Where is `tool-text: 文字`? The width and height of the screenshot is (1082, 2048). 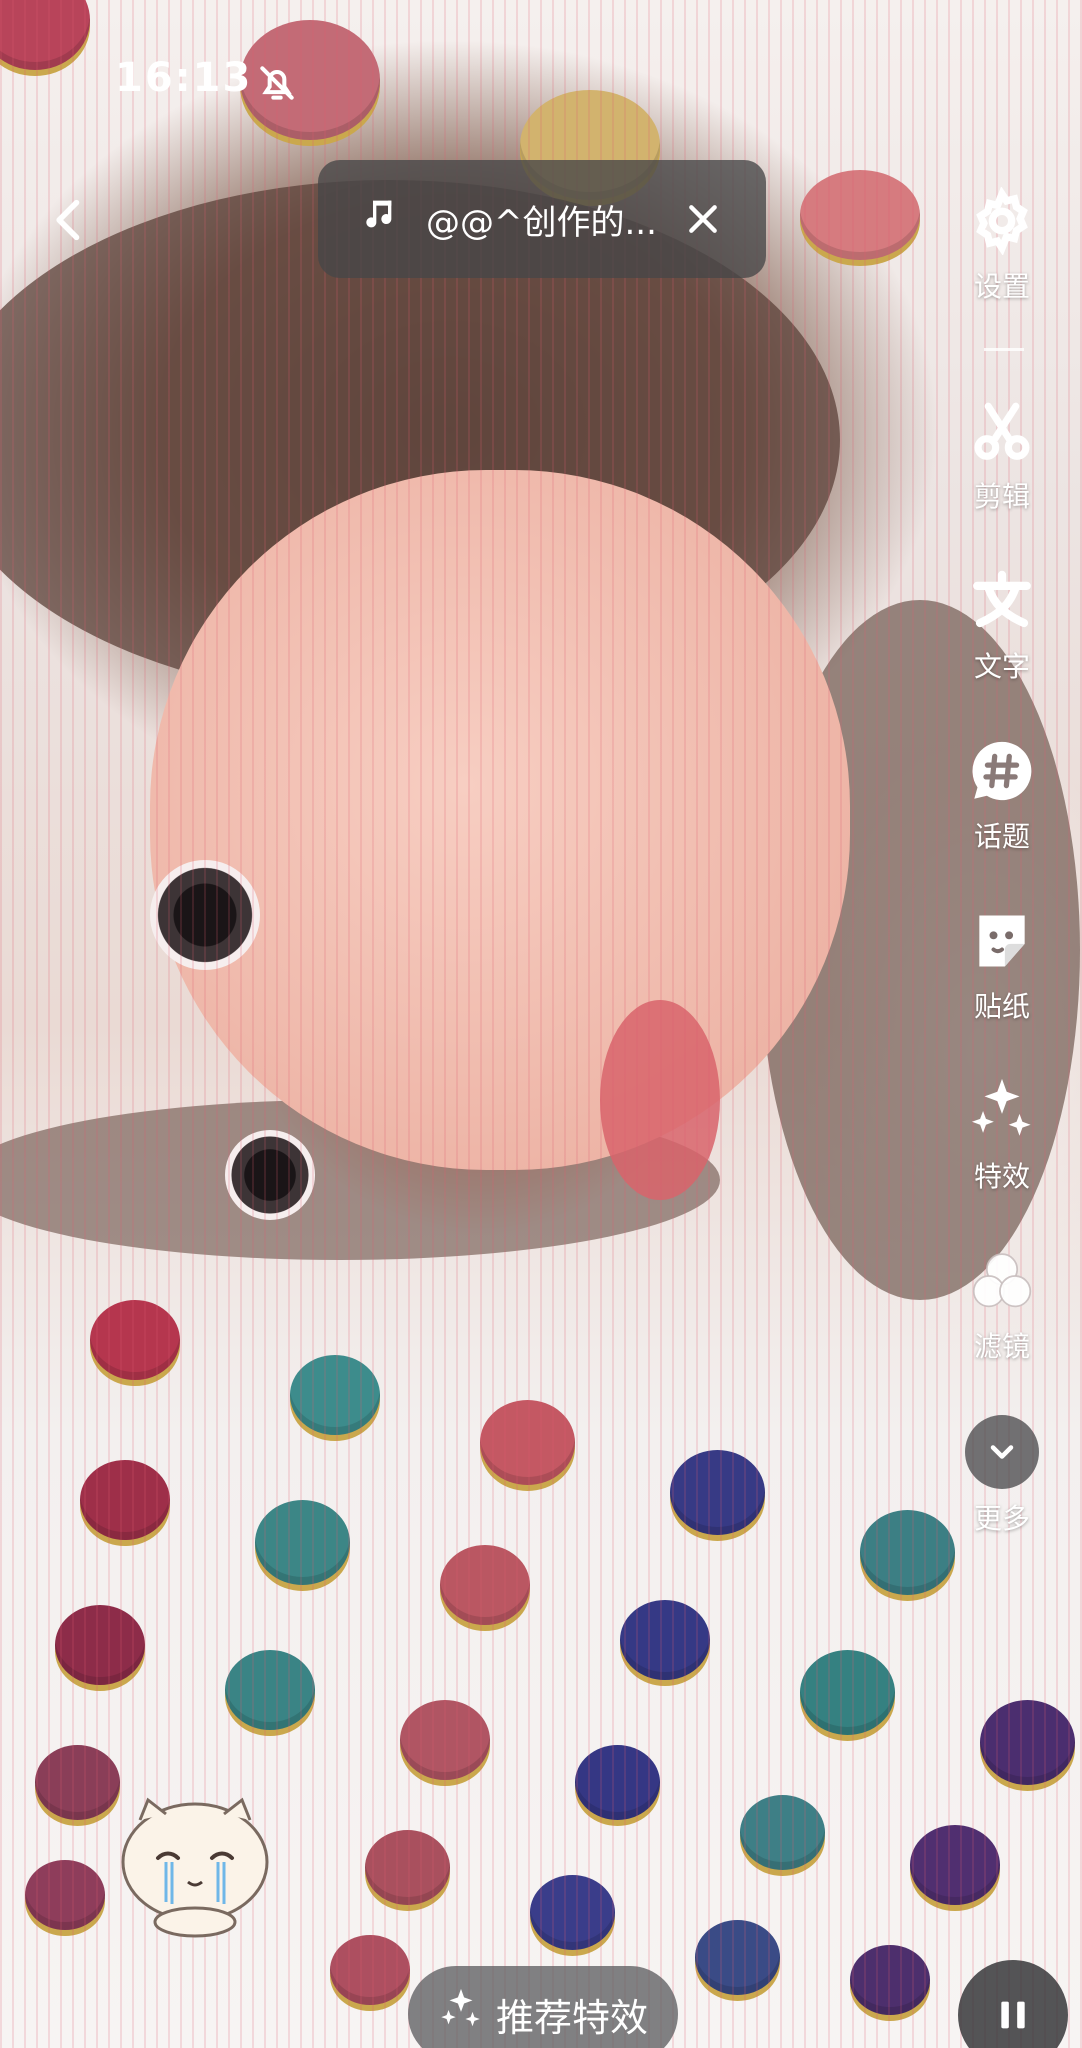
tool-text: 文字 is located at coordinates (1002, 625).